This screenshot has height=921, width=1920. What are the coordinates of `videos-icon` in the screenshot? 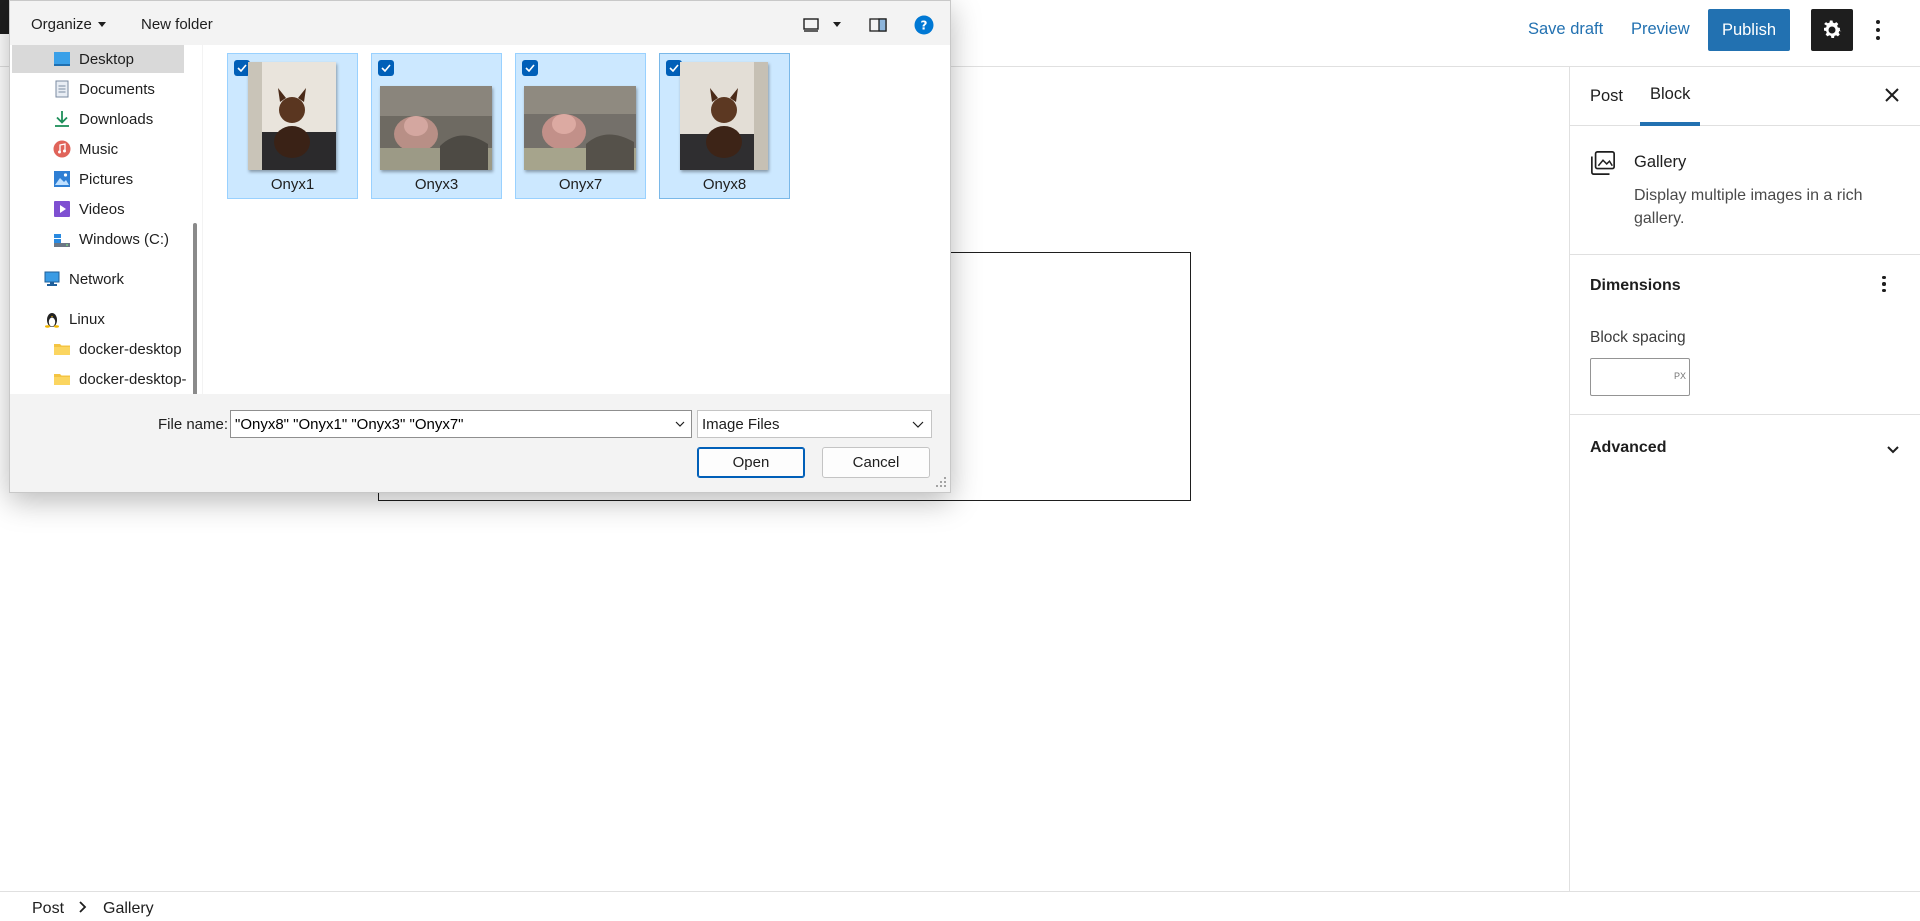 It's located at (62, 209).